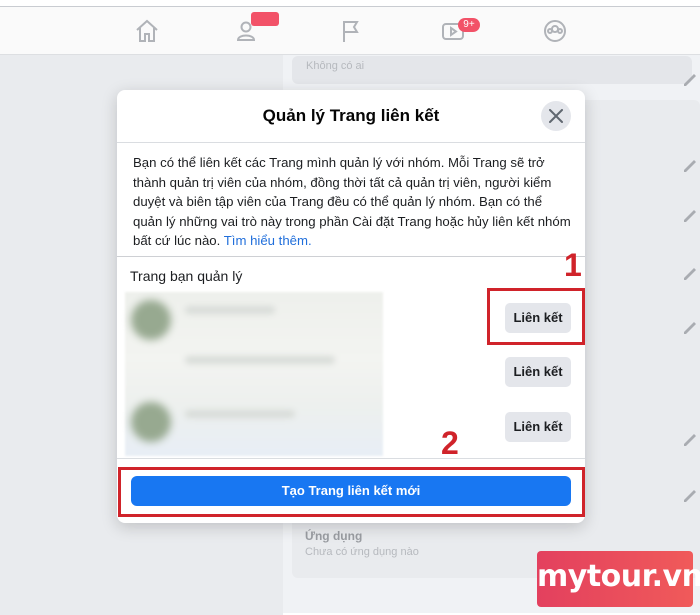  I want to click on section-label: Trang bạn quản lý, so click(186, 276).